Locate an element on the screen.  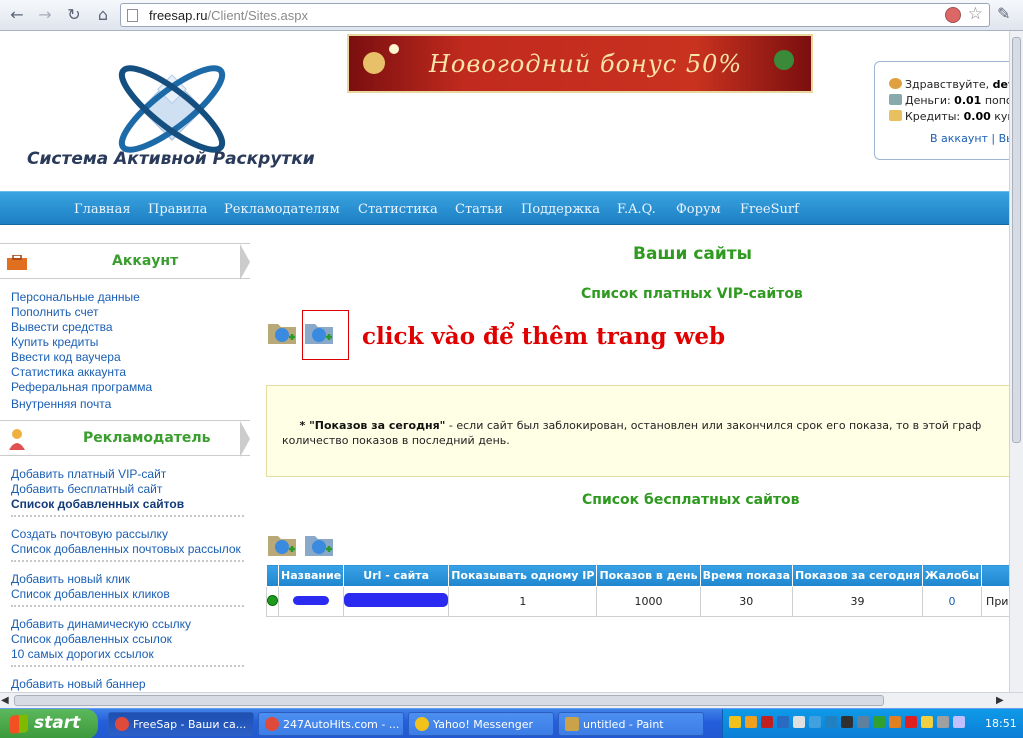
tree-icon is located at coordinates (784, 60).